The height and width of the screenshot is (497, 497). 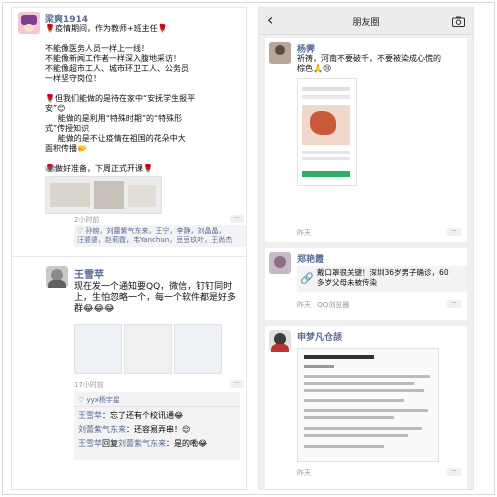 I want to click on top-bar: ‹ 朋友圈, so click(x=366, y=21).